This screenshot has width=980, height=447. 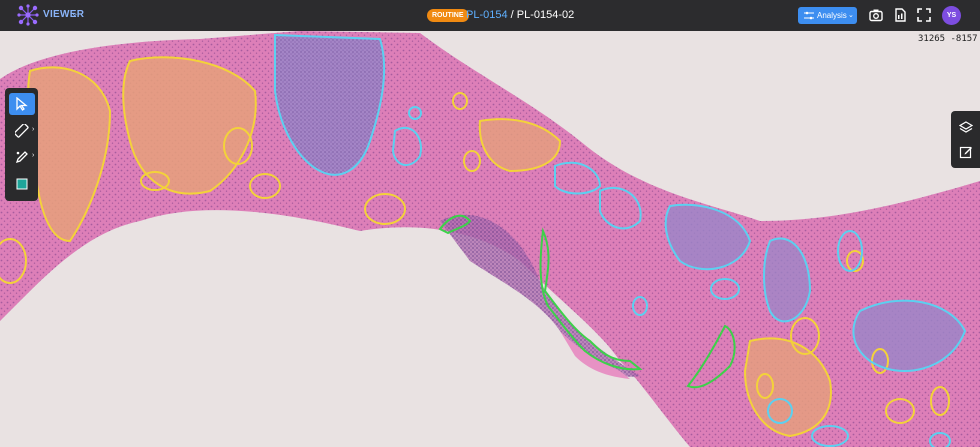 What do you see at coordinates (900, 15) in the screenshot?
I see `report-icon` at bounding box center [900, 15].